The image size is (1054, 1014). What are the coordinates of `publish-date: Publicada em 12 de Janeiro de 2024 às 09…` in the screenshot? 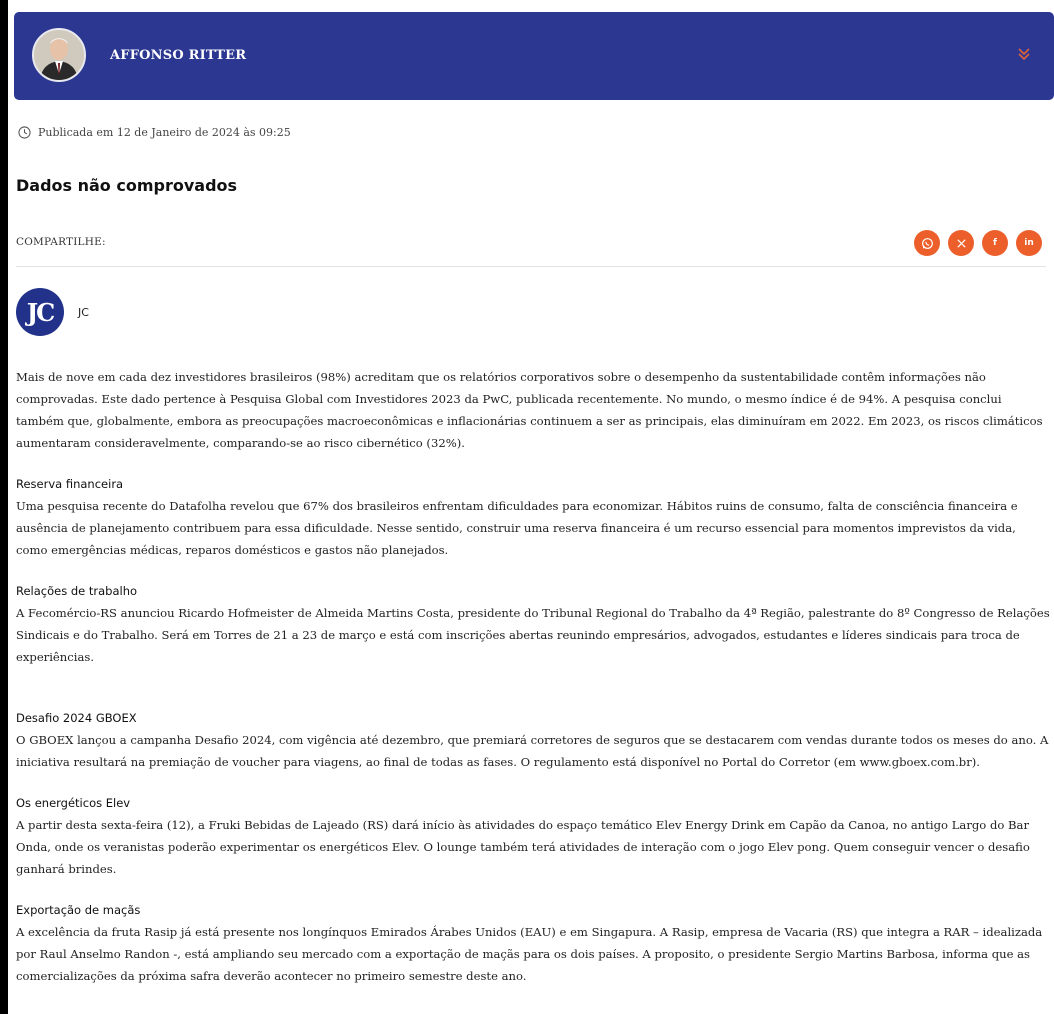 It's located at (154, 132).